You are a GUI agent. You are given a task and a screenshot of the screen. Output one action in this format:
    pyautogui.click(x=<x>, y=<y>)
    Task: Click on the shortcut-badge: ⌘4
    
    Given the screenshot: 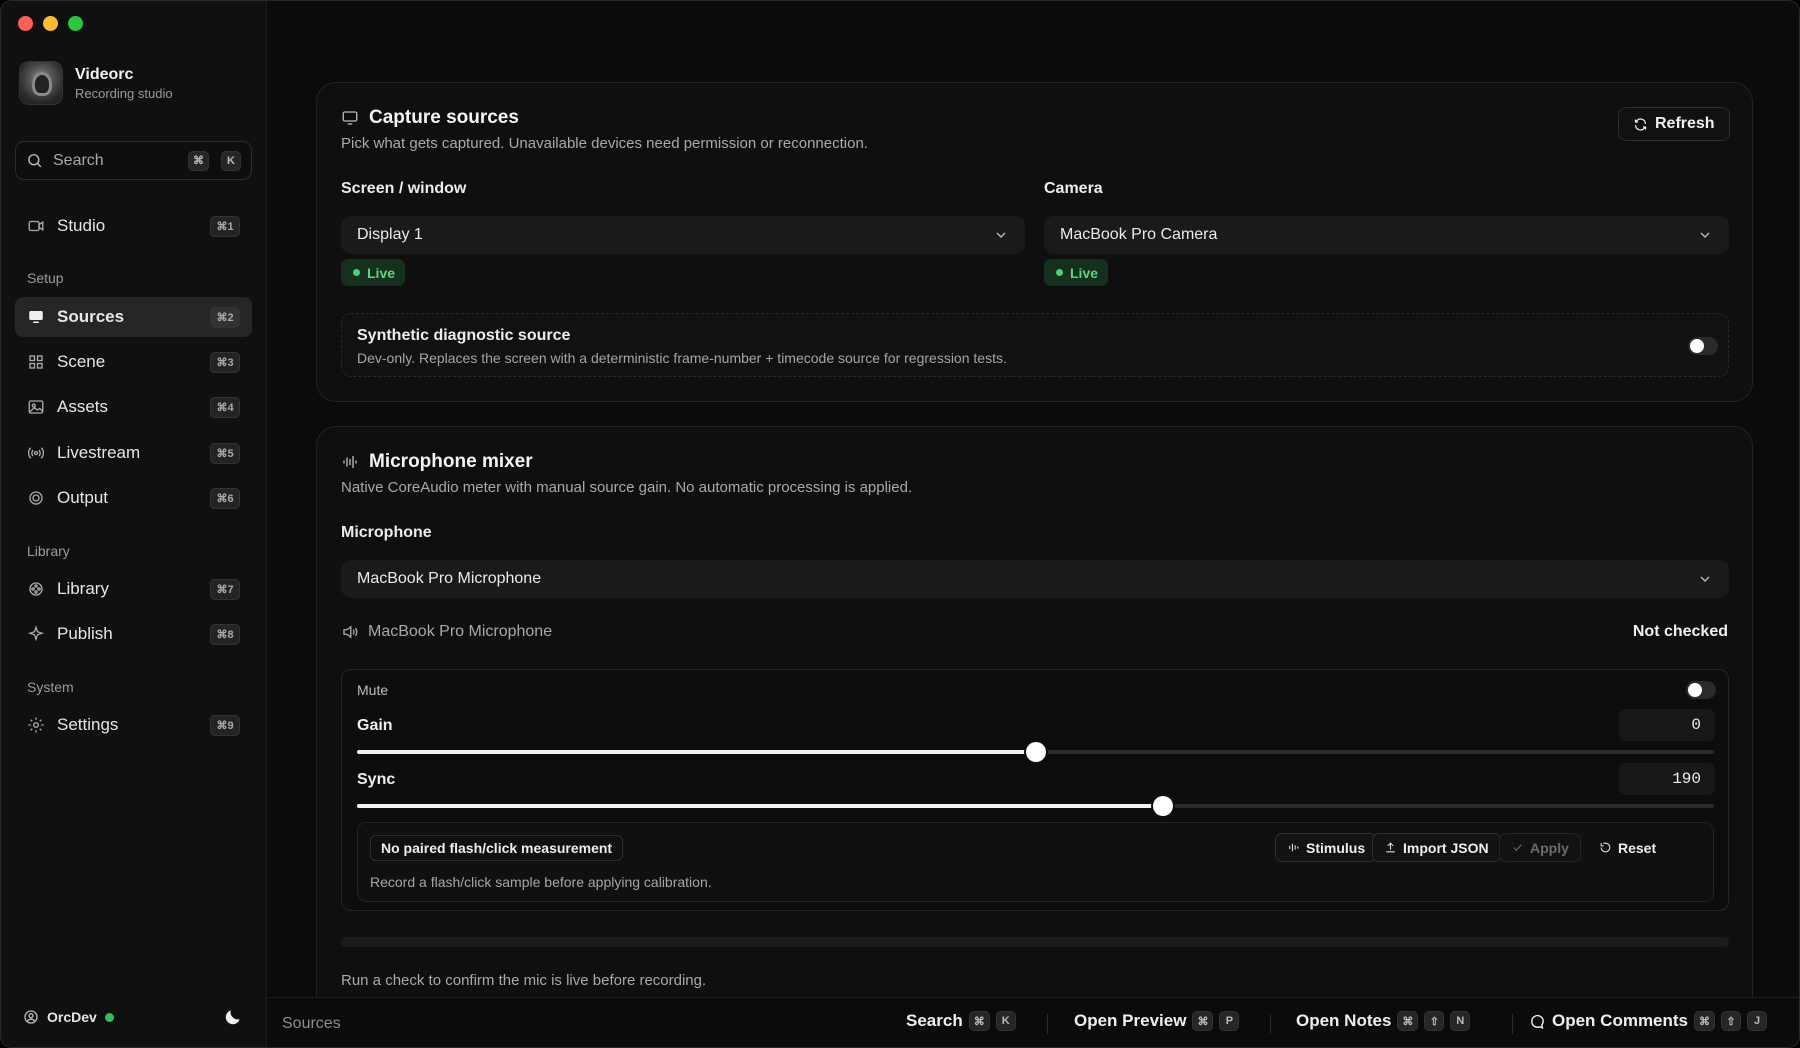 What is the action you would take?
    pyautogui.click(x=225, y=407)
    